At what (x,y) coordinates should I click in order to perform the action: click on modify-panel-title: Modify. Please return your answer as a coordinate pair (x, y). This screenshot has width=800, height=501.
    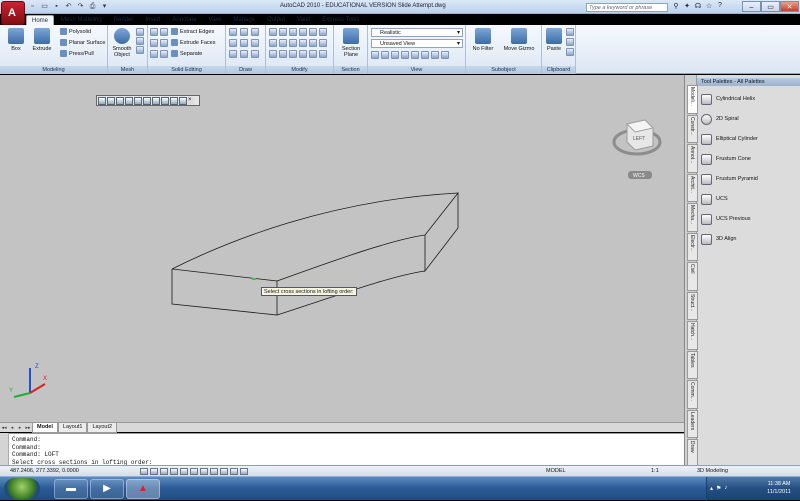
    Looking at the image, I should click on (299, 70).